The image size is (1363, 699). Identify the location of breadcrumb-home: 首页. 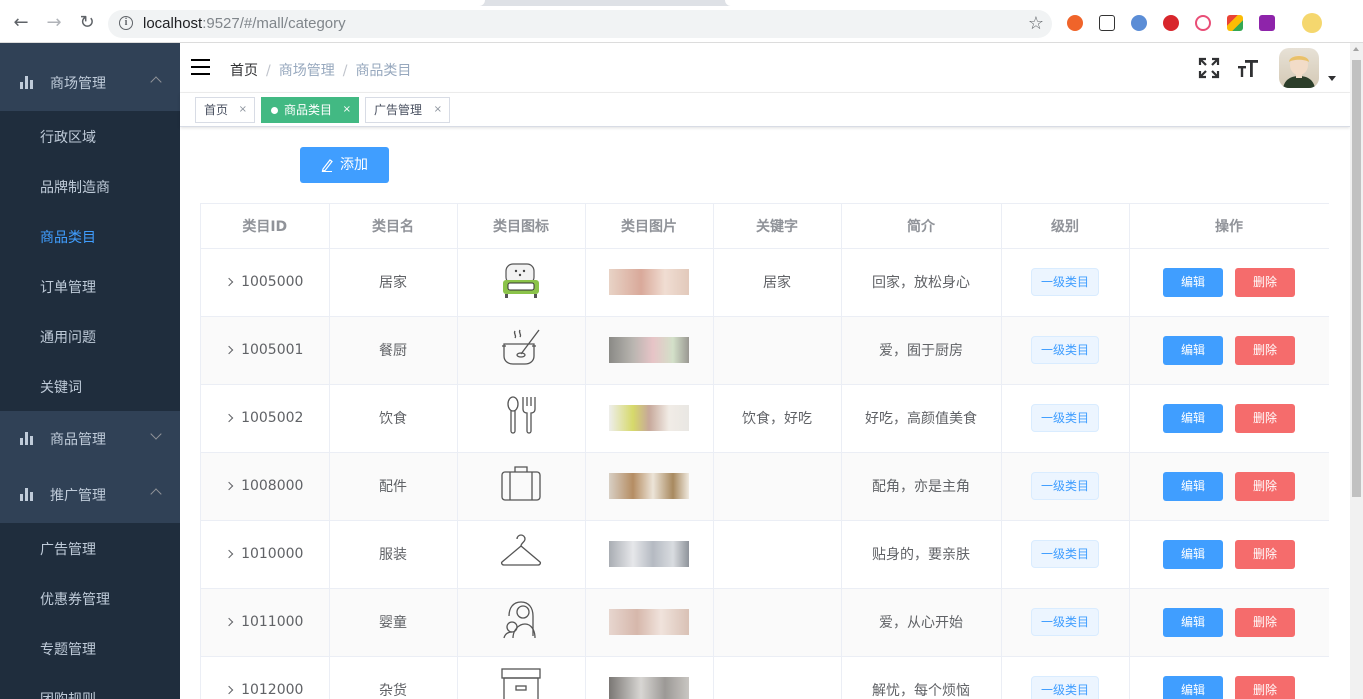
(244, 71).